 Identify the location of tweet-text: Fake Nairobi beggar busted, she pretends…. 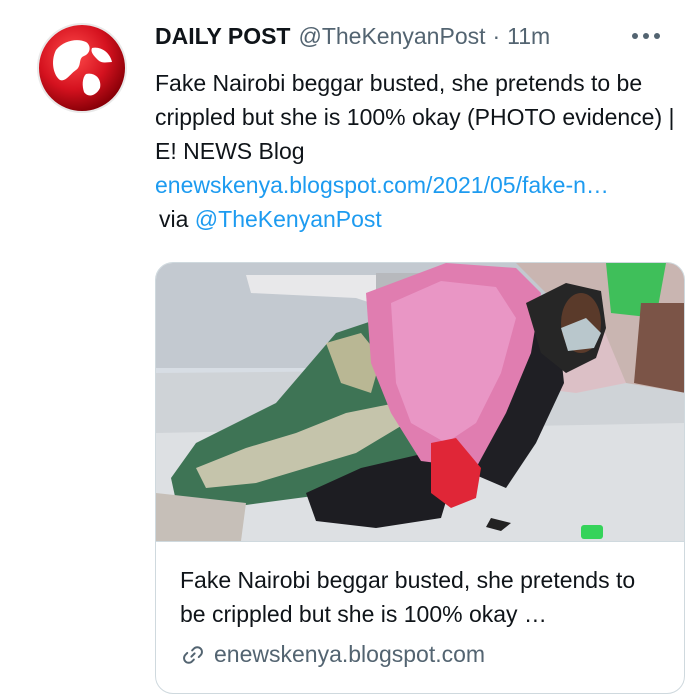
(415, 117).